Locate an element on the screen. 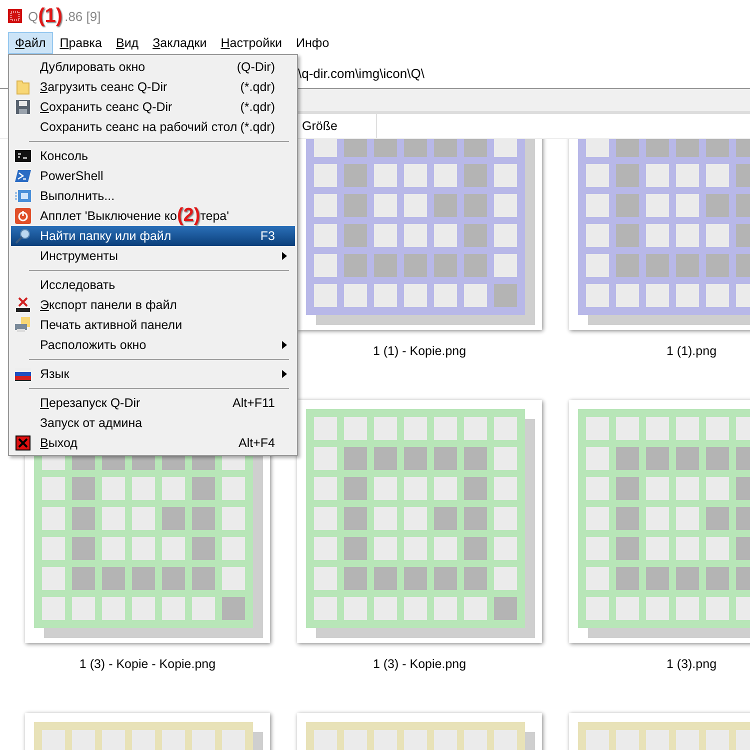 The image size is (750, 750). file-name: 1 (3) - Kopie - Kopie.png is located at coordinates (147, 664).